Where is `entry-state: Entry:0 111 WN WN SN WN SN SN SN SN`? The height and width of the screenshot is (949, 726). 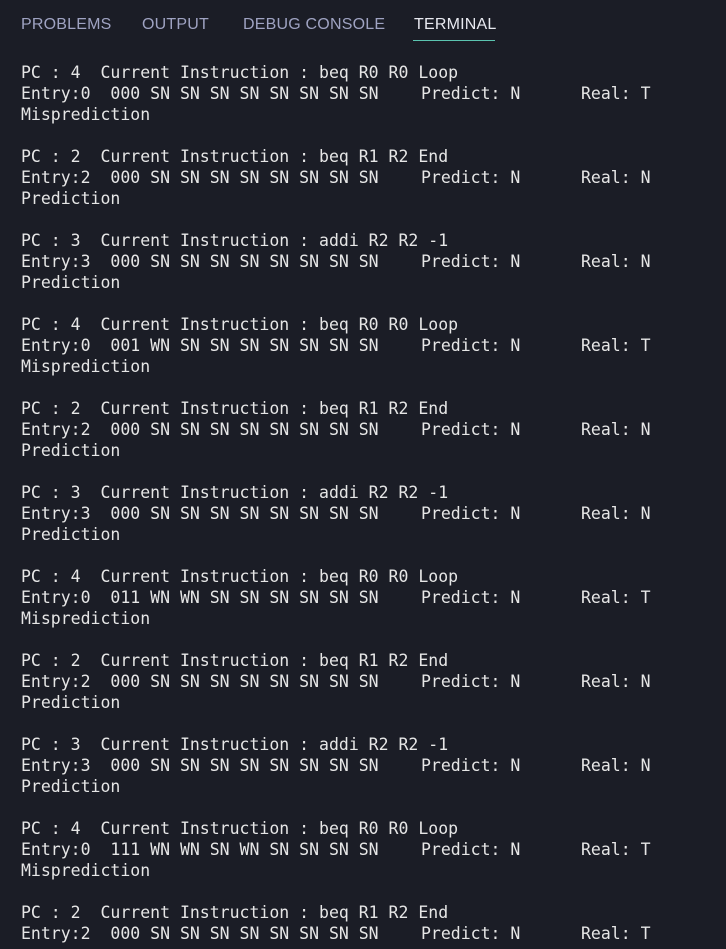 entry-state: Entry:0 111 WN WN SN WN SN SN SN SN is located at coordinates (200, 849).